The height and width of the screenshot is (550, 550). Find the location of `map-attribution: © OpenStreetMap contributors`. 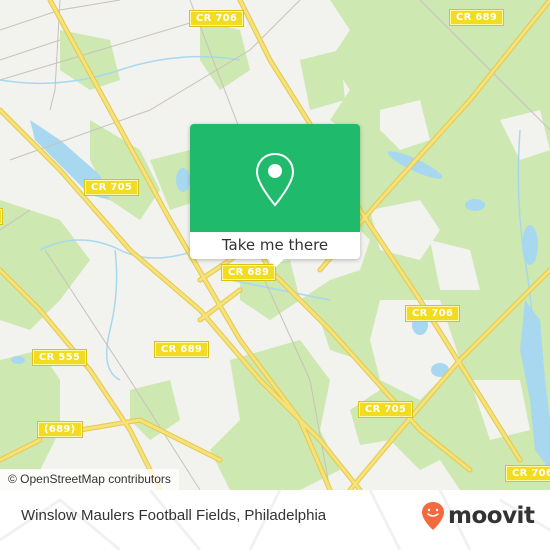

map-attribution: © OpenStreetMap contributors is located at coordinates (89, 479).